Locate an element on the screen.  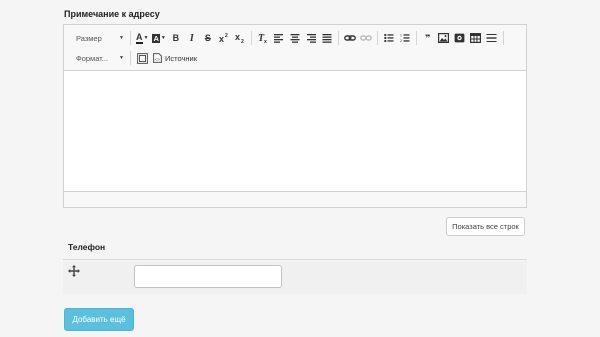
horizontal-rule-button is located at coordinates (492, 38).